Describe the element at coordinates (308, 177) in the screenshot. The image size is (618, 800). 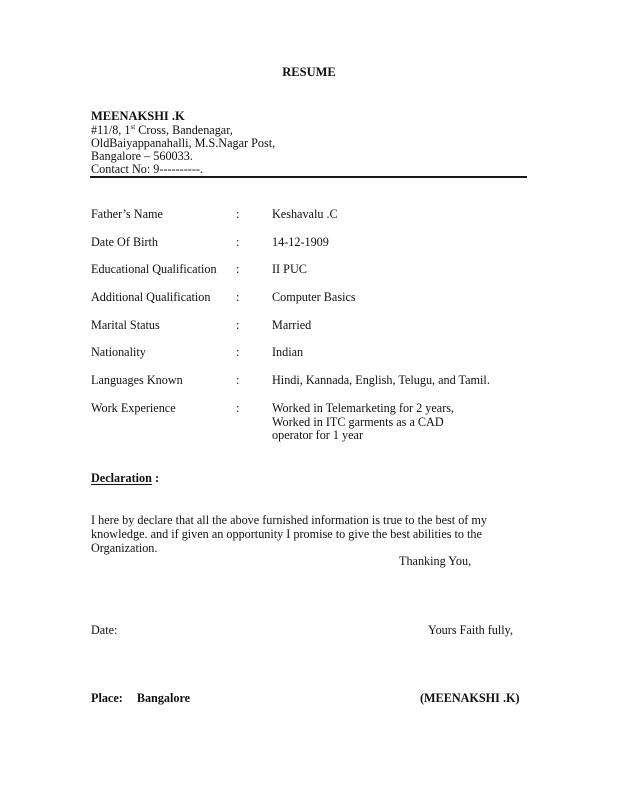
I see `header-divider` at that location.